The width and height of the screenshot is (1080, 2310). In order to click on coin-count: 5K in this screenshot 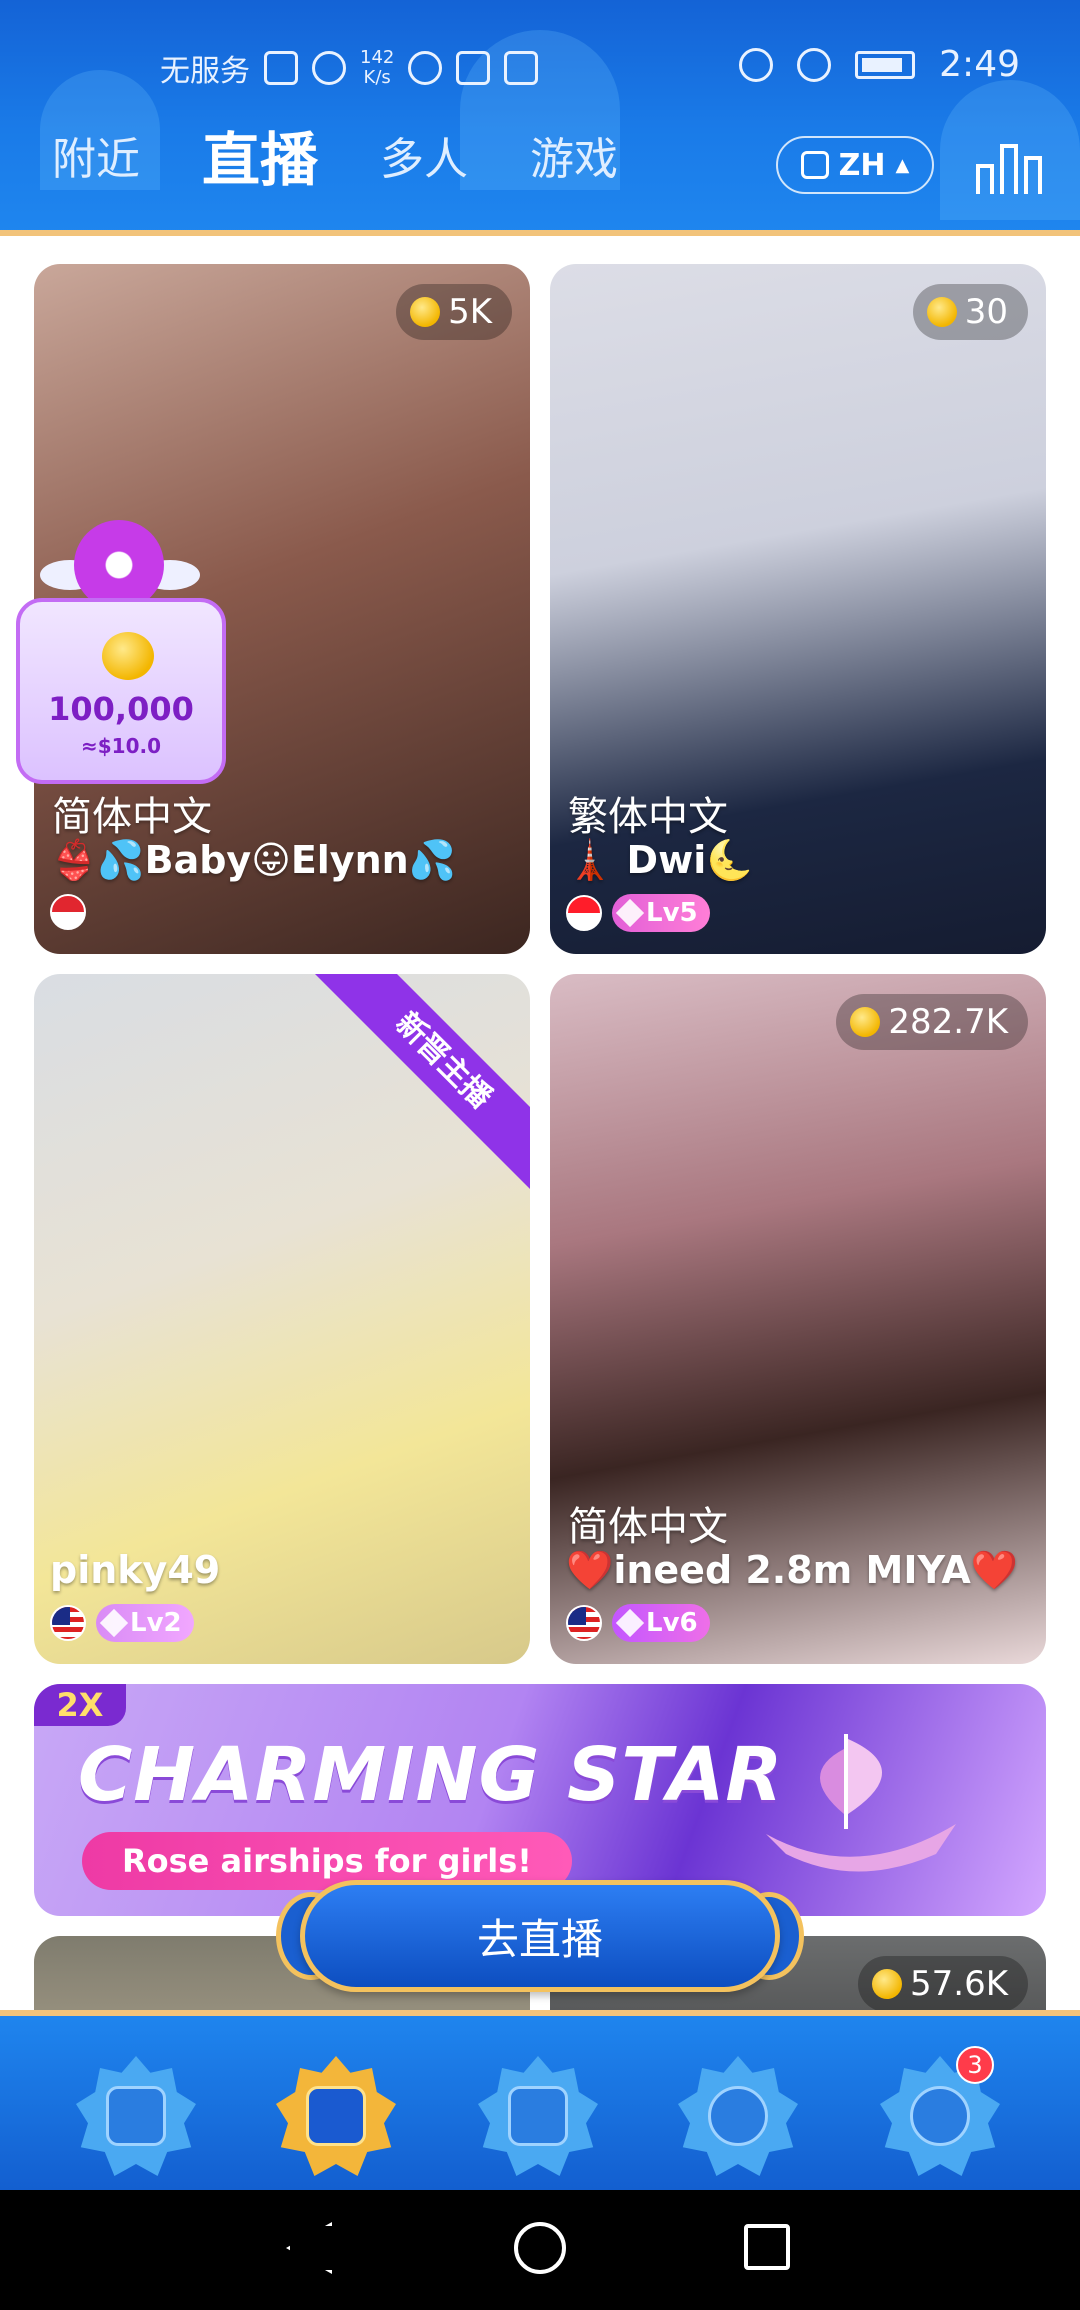, I will do `click(470, 312)`.